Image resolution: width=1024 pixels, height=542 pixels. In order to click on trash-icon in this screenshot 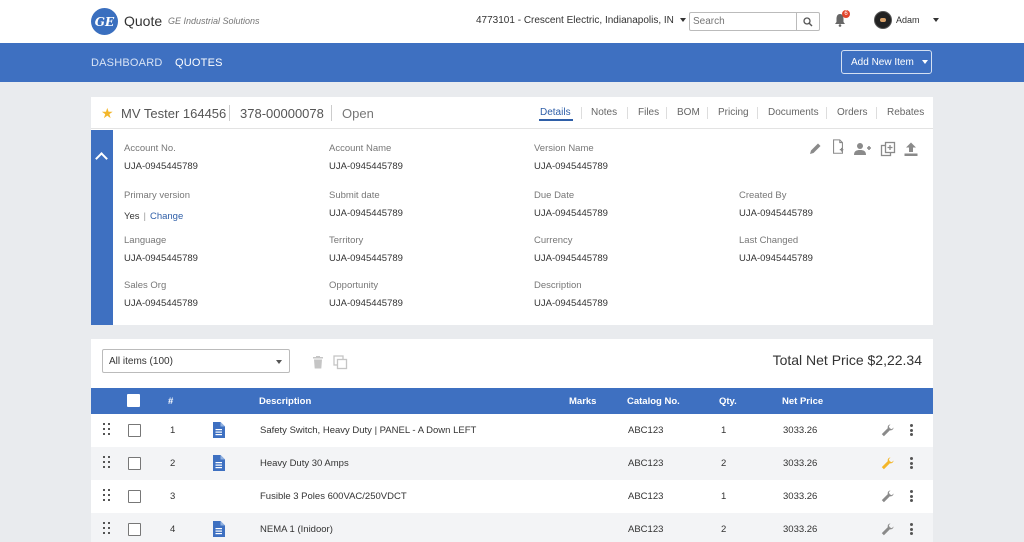, I will do `click(318, 362)`.